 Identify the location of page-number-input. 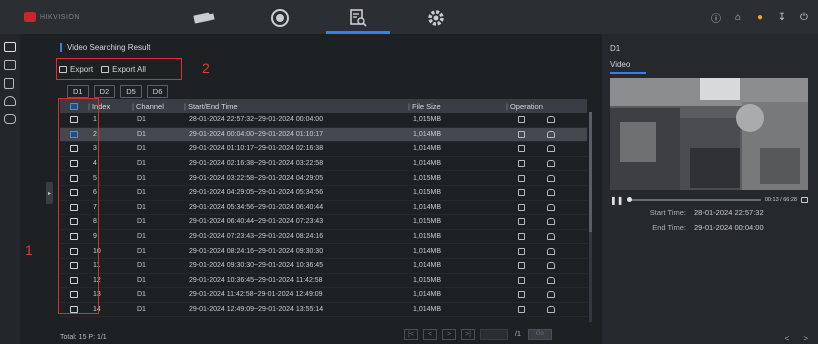
(494, 334).